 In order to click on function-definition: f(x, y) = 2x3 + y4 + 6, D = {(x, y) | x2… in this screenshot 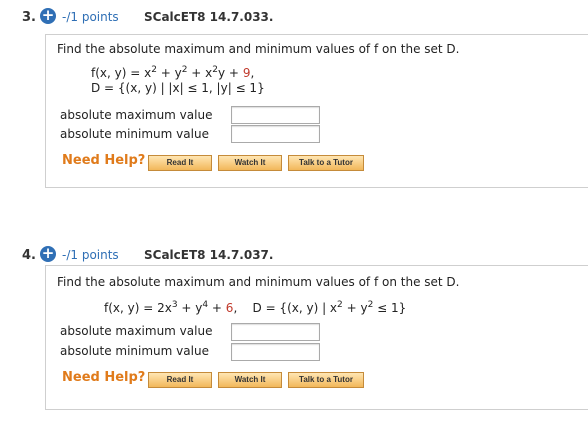, I will do `click(255, 307)`.